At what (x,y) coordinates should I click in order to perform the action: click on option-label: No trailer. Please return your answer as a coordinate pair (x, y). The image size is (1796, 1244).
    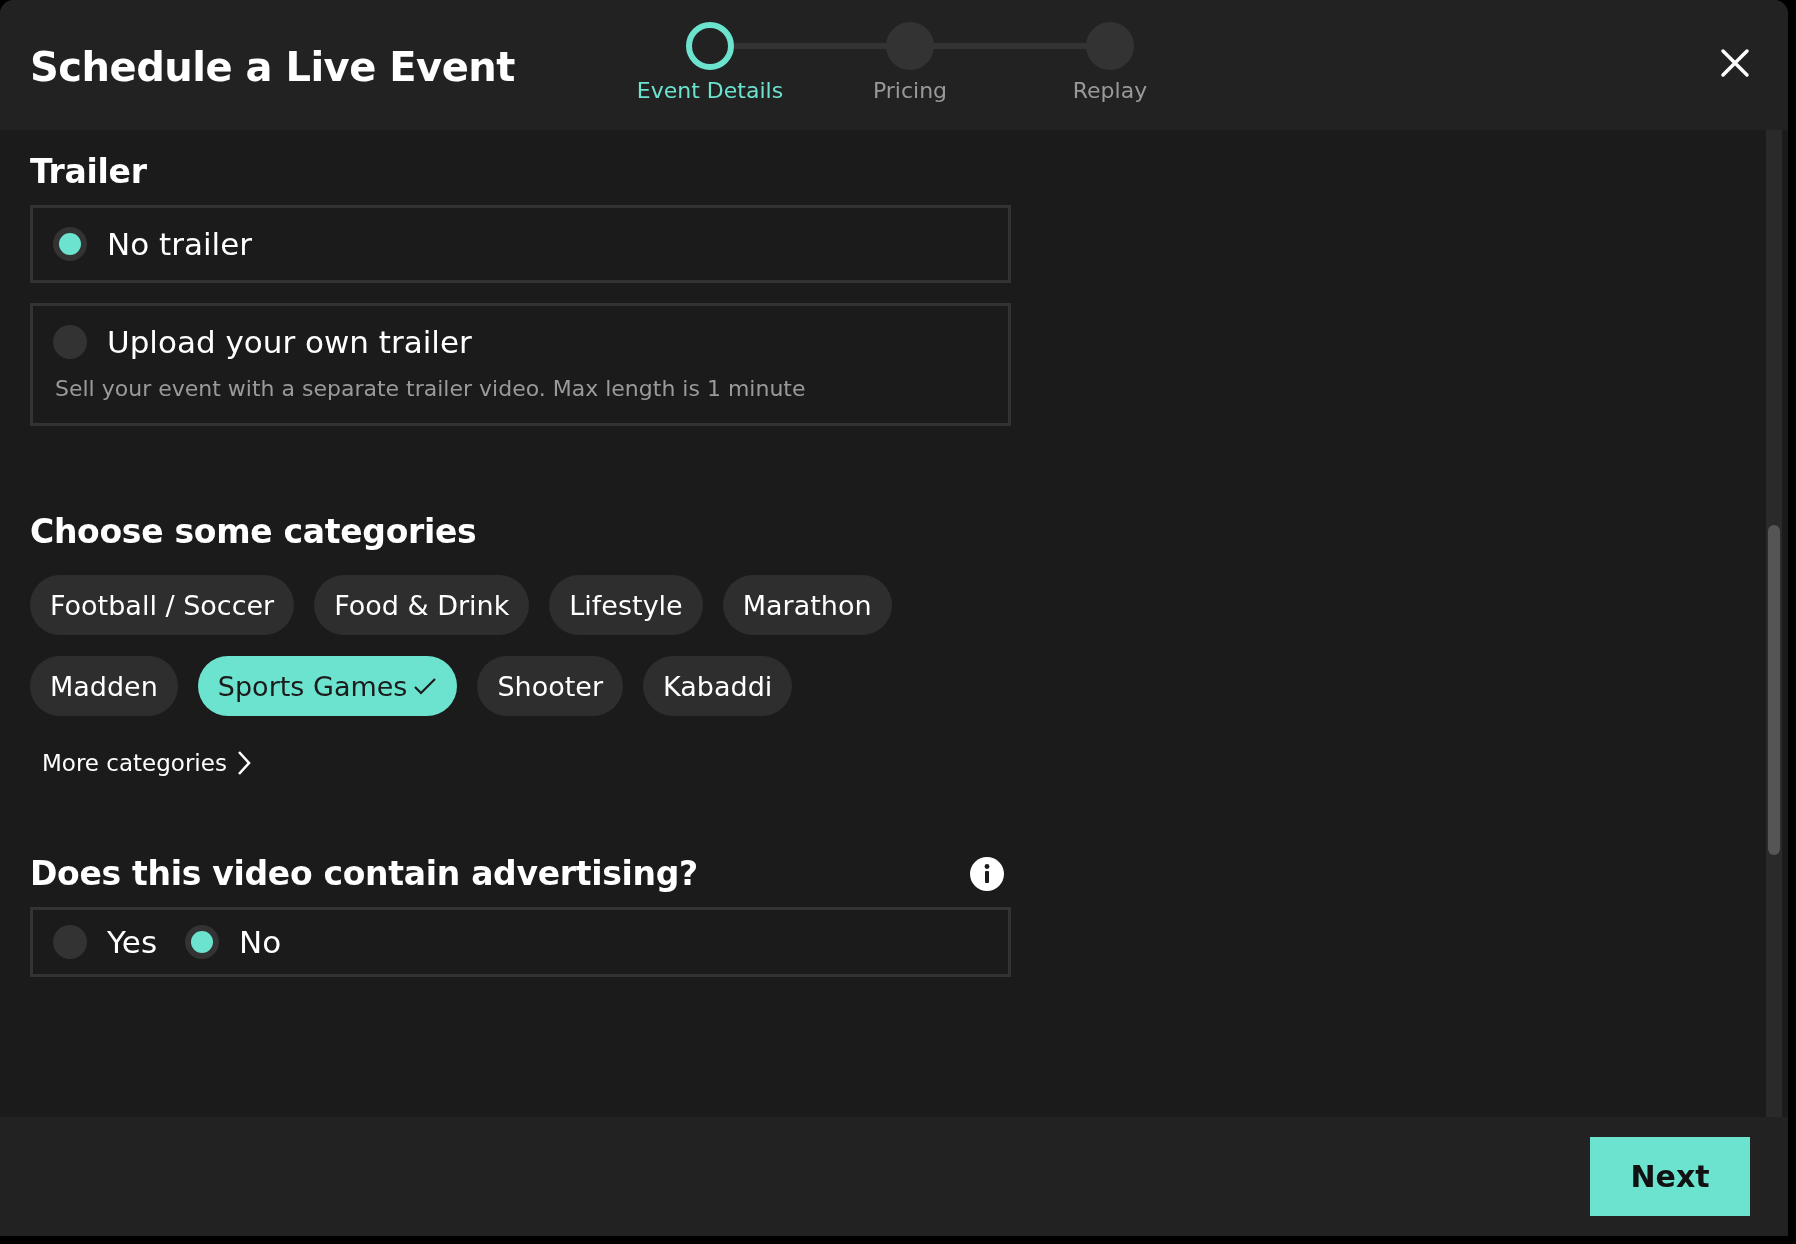
    Looking at the image, I should click on (179, 244).